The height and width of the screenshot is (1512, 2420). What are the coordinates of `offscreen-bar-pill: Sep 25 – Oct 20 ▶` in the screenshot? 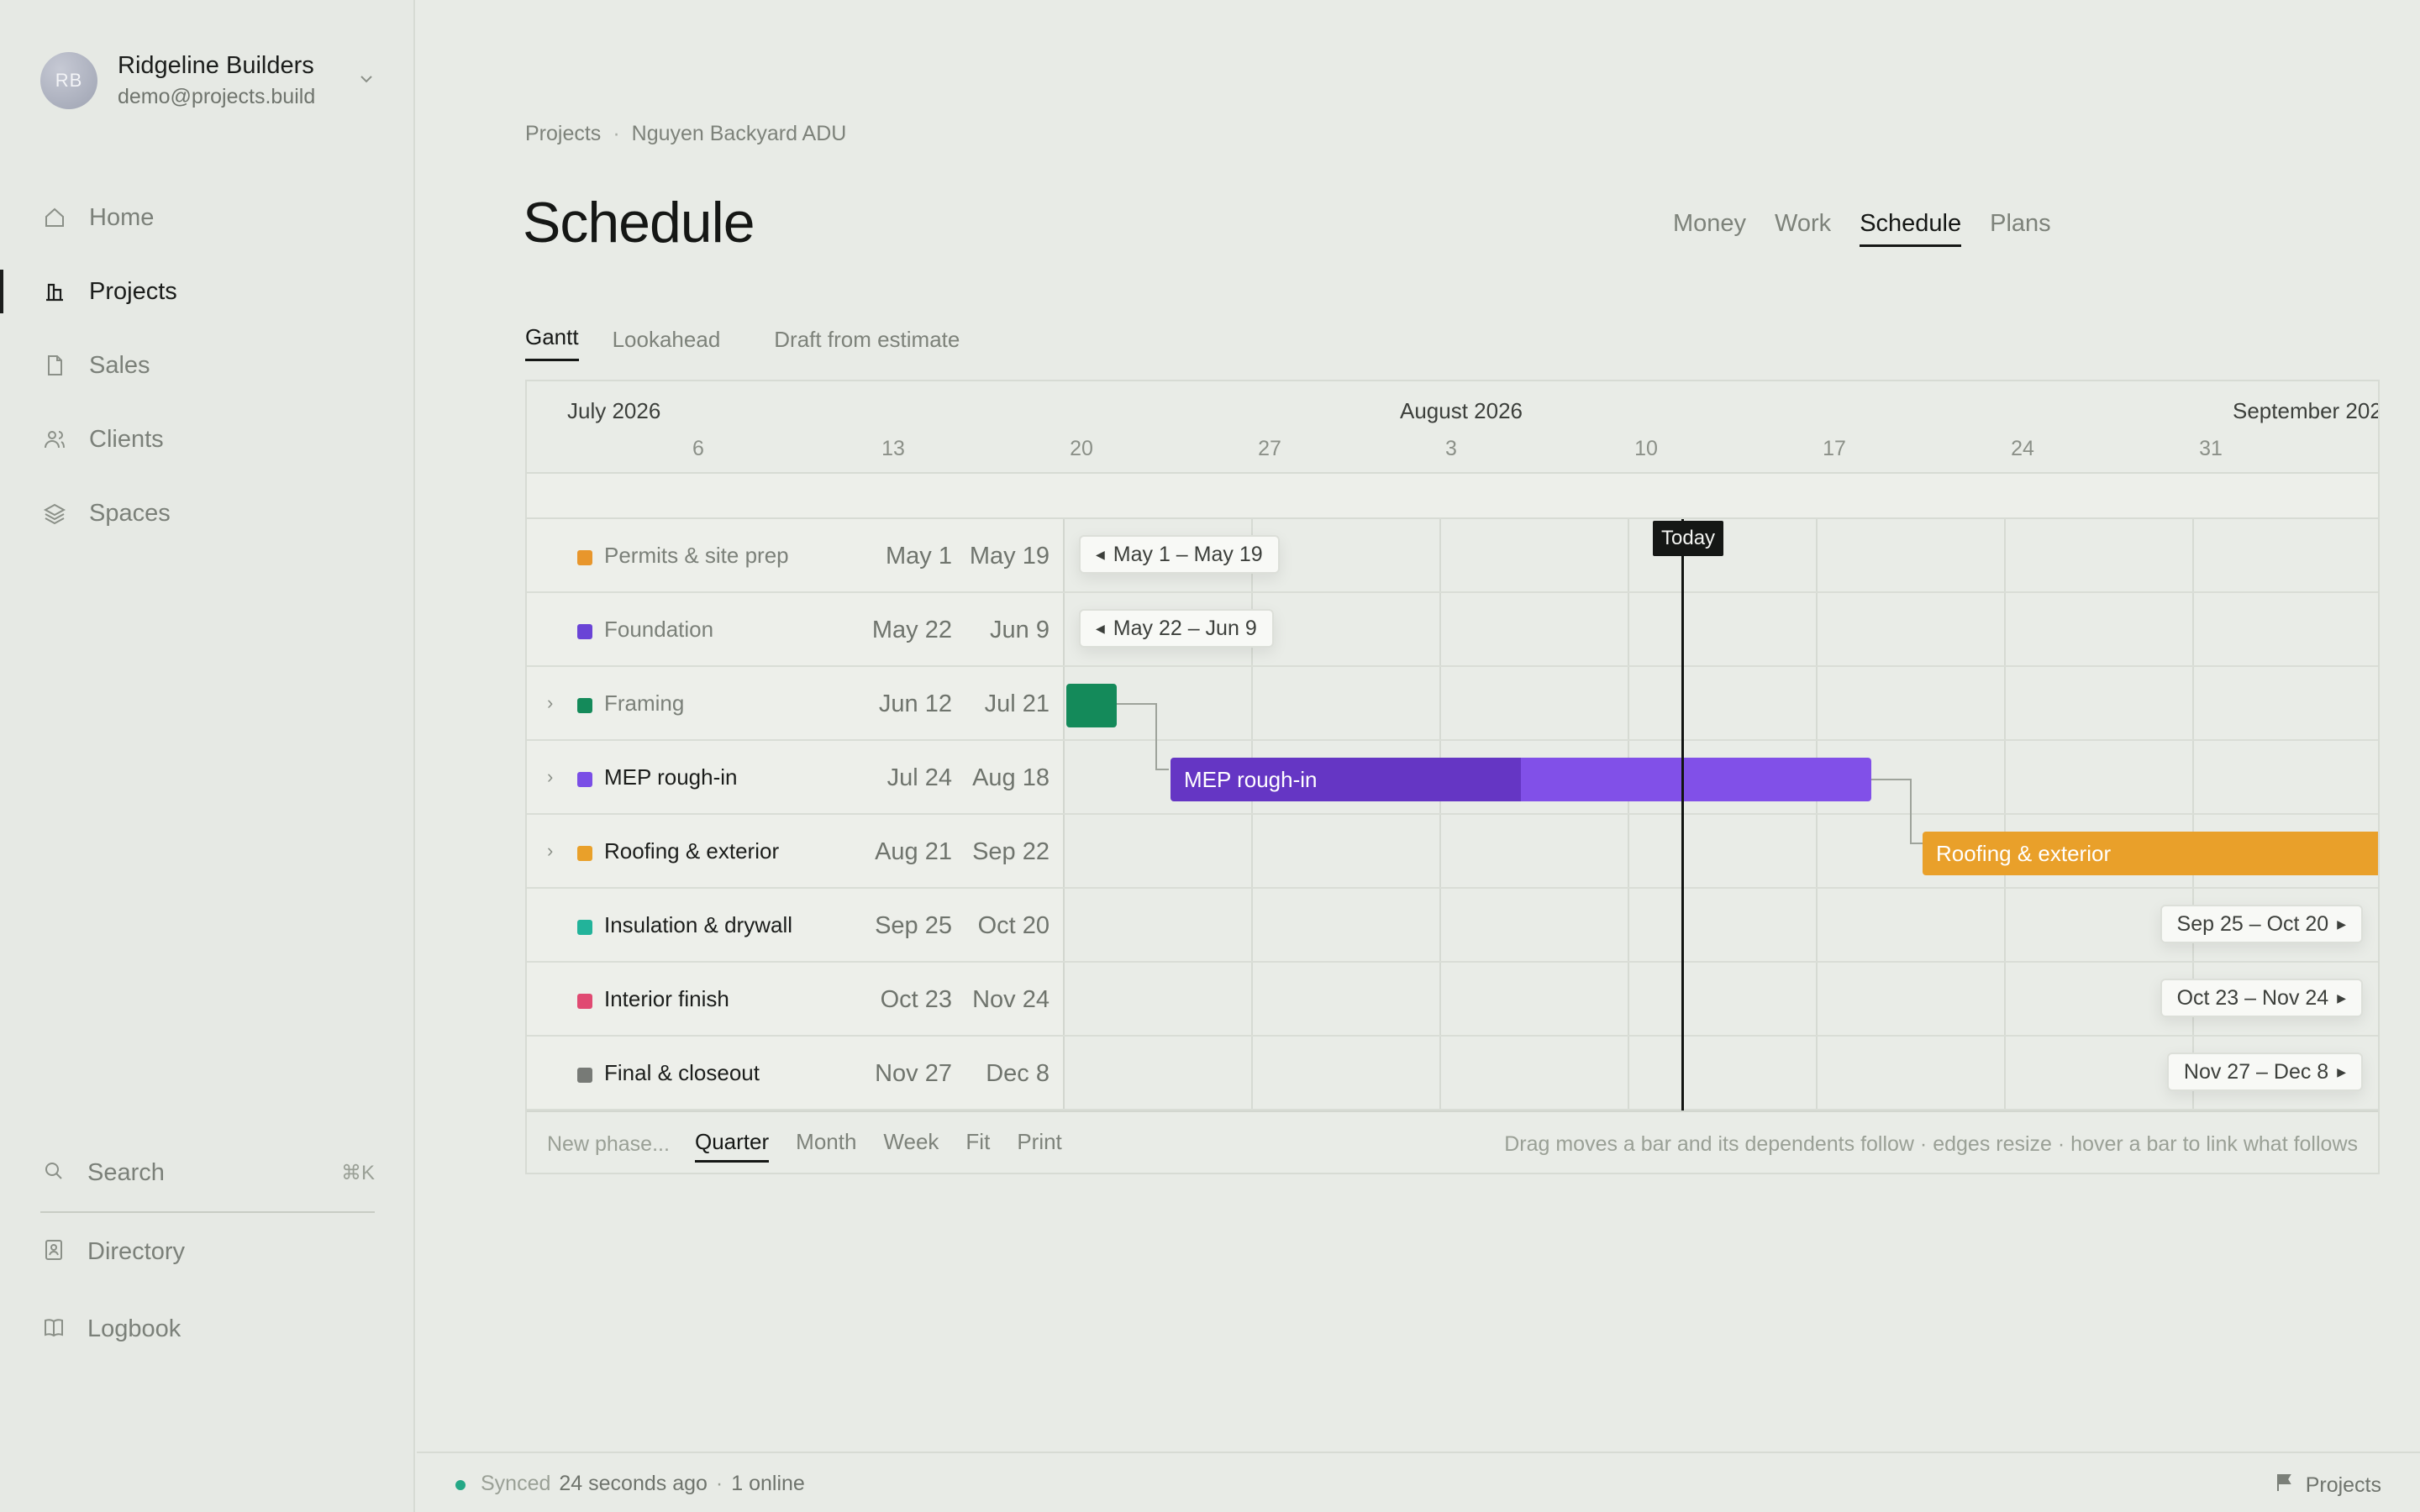 It's located at (2262, 924).